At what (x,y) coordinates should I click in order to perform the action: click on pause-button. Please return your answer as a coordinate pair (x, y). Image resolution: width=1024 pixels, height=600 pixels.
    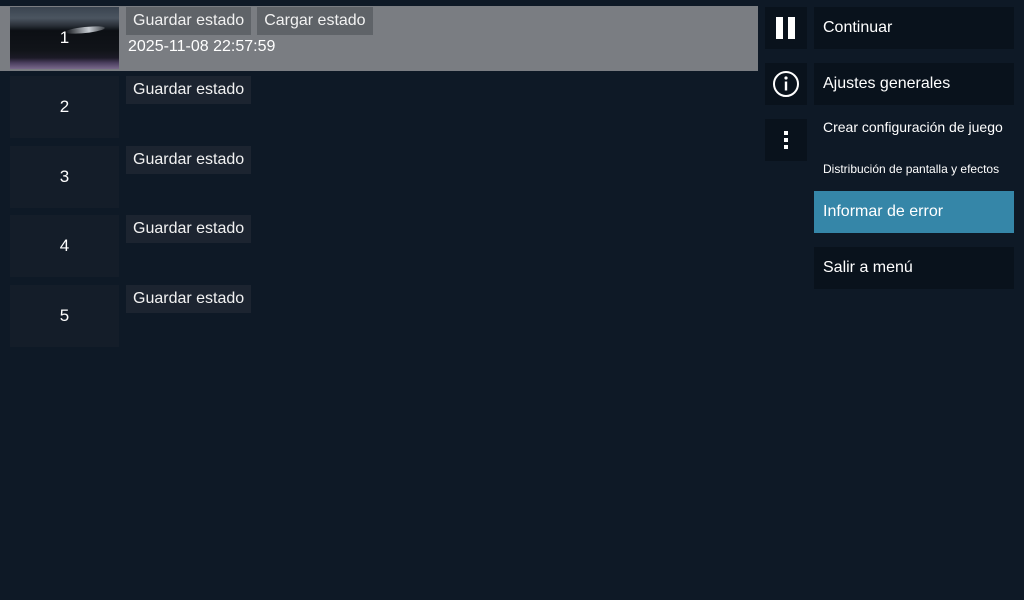
    Looking at the image, I should click on (786, 28).